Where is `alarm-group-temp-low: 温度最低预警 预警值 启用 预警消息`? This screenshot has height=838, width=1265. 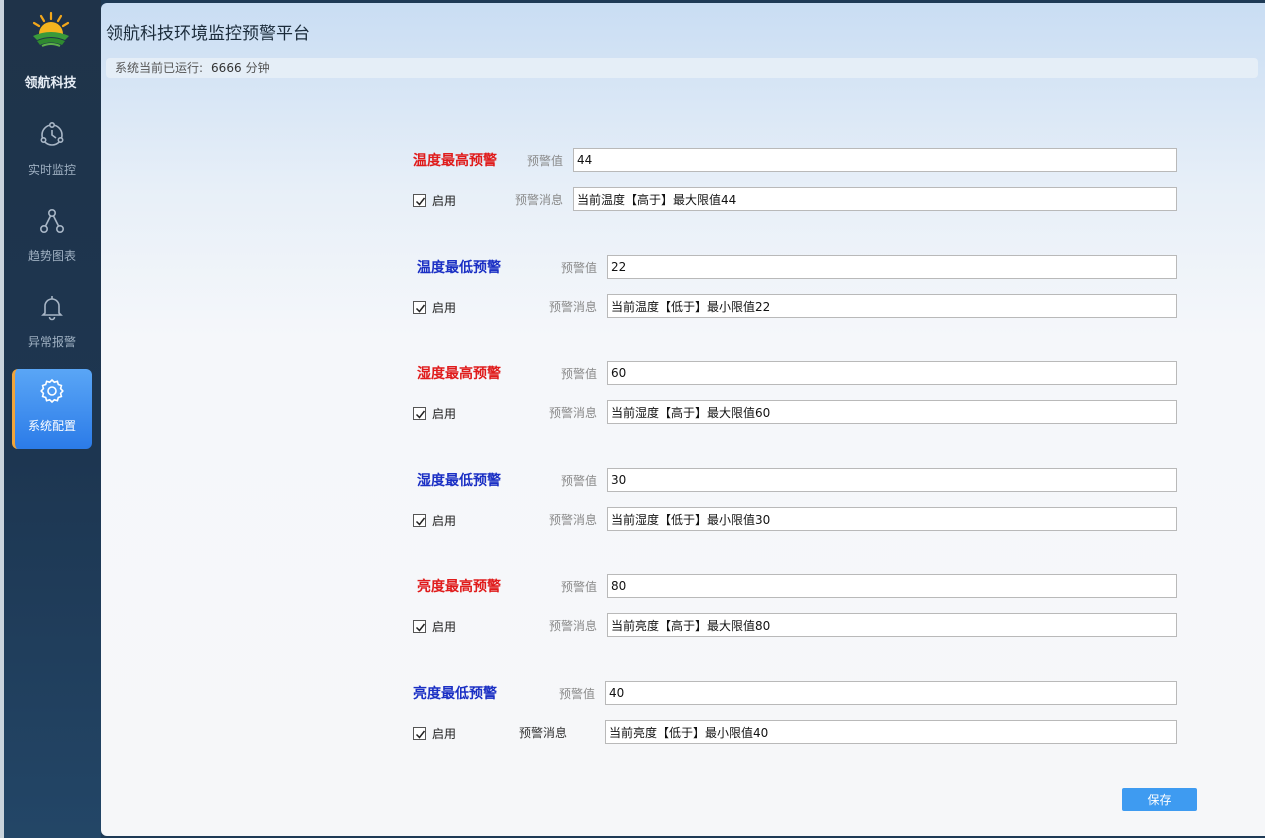
alarm-group-temp-low: 温度最低预警 预警值 启用 预警消息 is located at coordinates (794, 291).